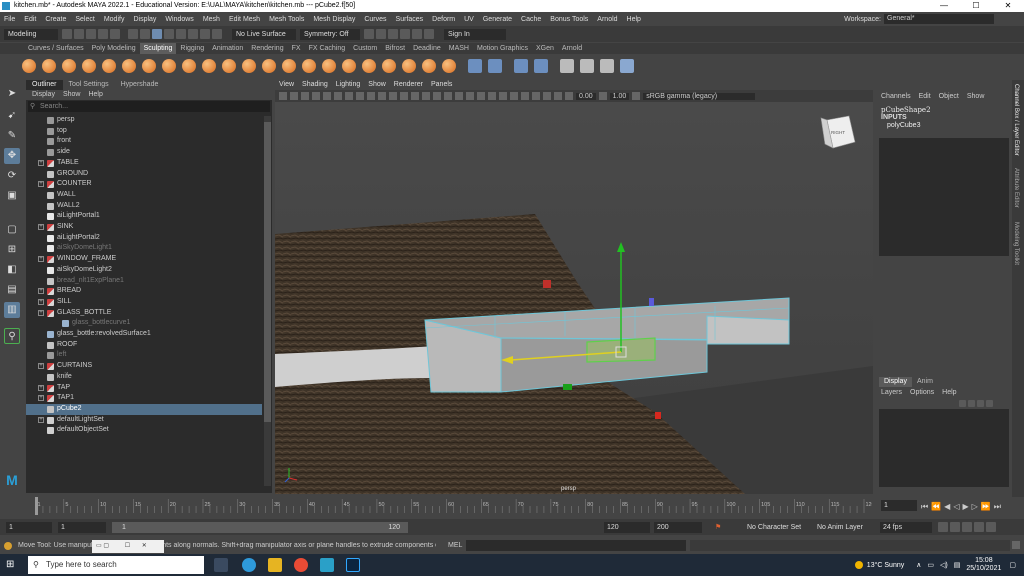  Describe the element at coordinates (569, 19) in the screenshot. I see `menu-bonus-tools: Bonus Tools` at that location.